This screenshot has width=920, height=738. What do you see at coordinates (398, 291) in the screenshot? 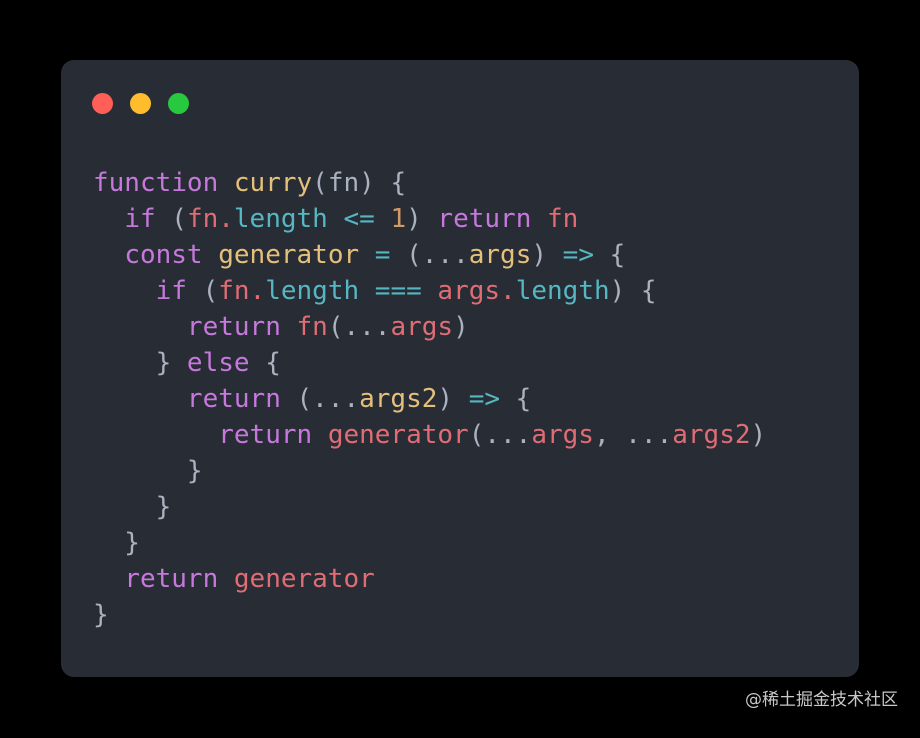
I see `code-token-operator: ===` at bounding box center [398, 291].